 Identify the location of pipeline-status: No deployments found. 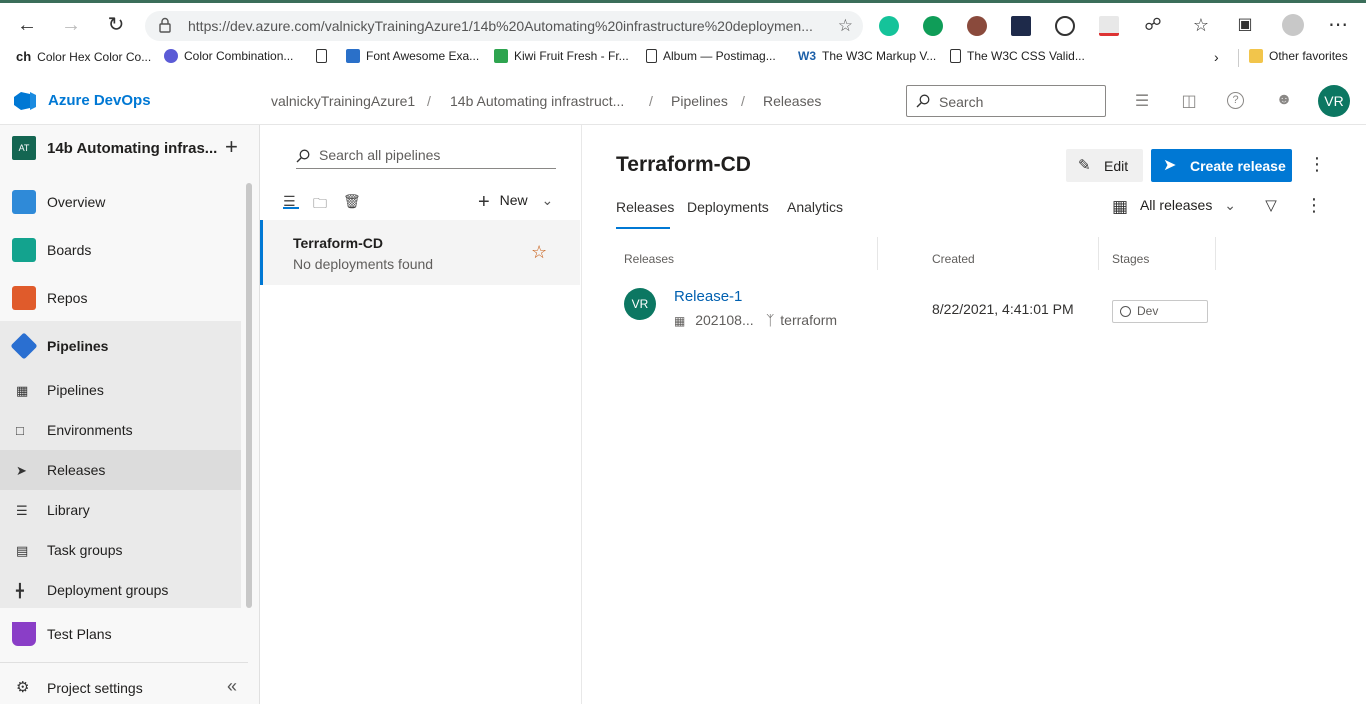
(363, 264).